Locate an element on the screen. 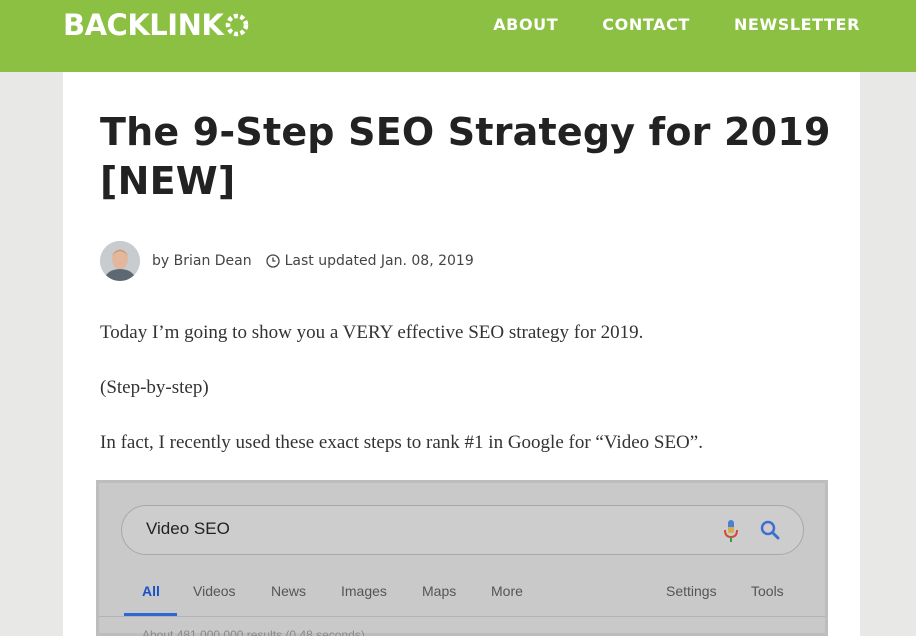  author-avatar is located at coordinates (120, 261).